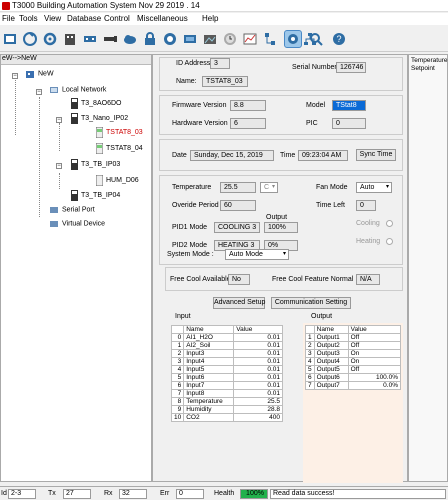 This screenshot has height=500, width=448. Describe the element at coordinates (349, 105) in the screenshot. I see `model-field: TStat8` at that location.